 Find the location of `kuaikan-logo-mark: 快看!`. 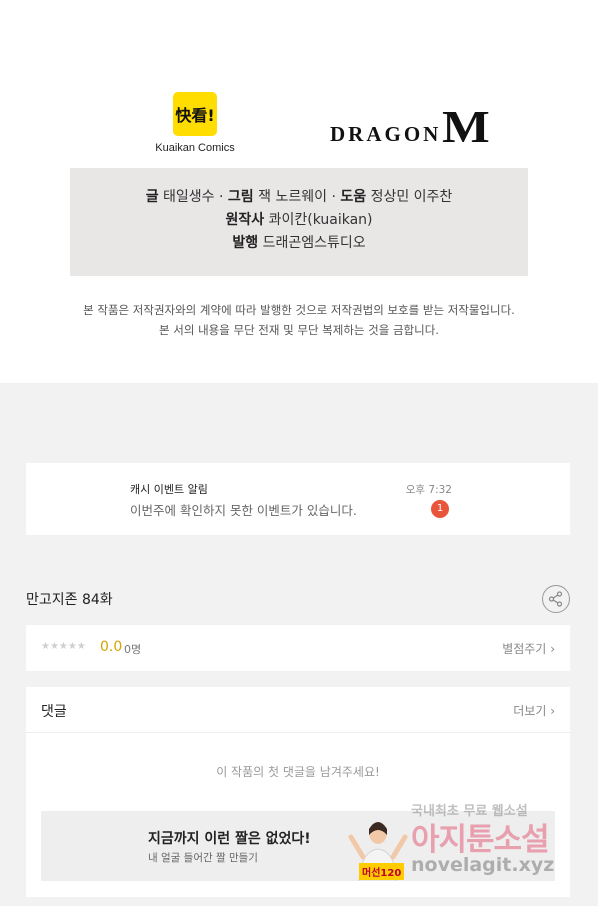

kuaikan-logo-mark: 快看! is located at coordinates (195, 114).